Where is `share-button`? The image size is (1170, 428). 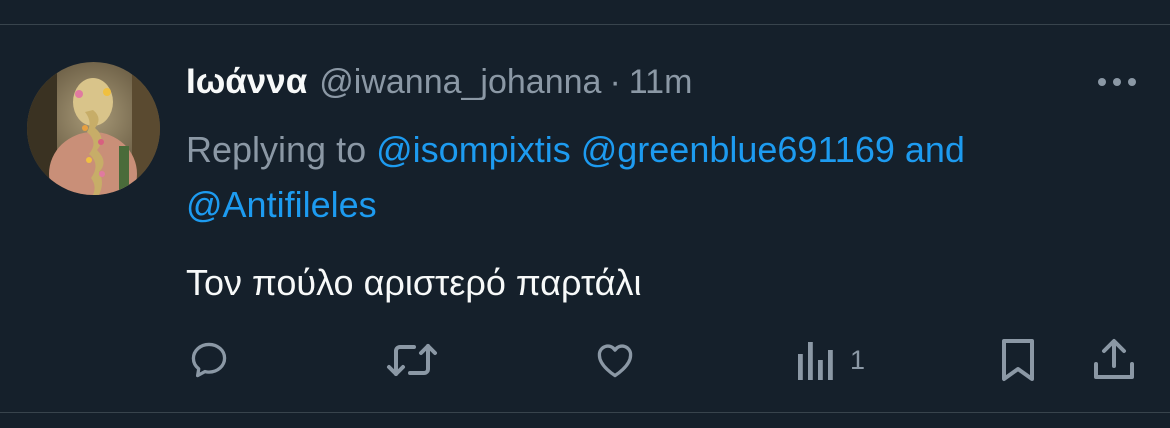
share-button is located at coordinates (1114, 360).